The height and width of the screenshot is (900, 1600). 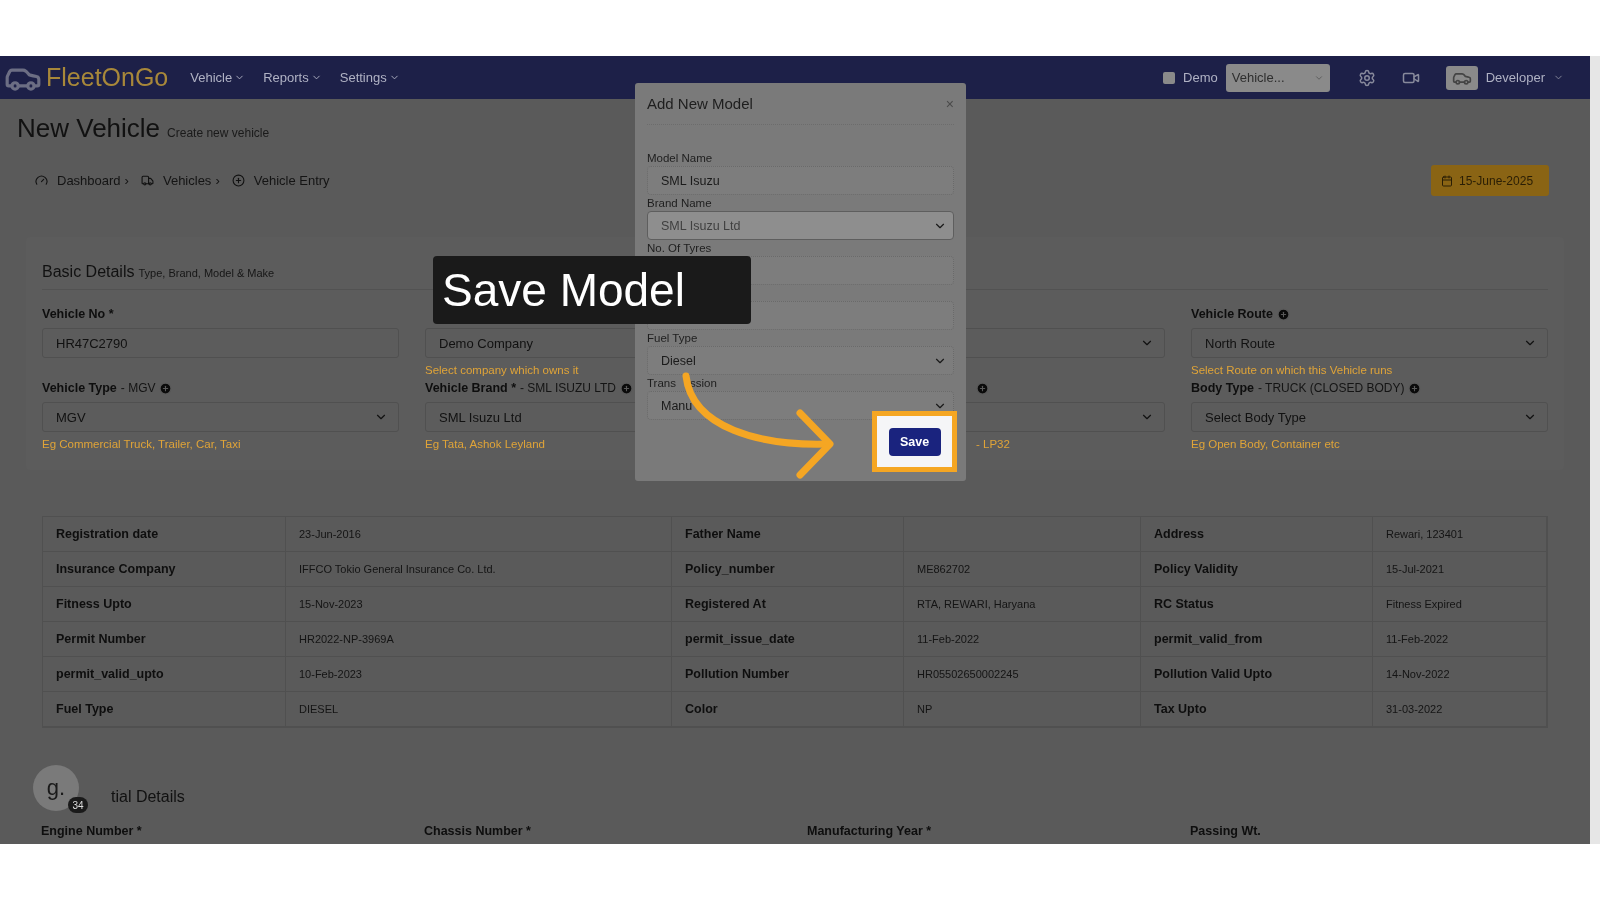 What do you see at coordinates (949, 103) in the screenshot?
I see `close-button: ×` at bounding box center [949, 103].